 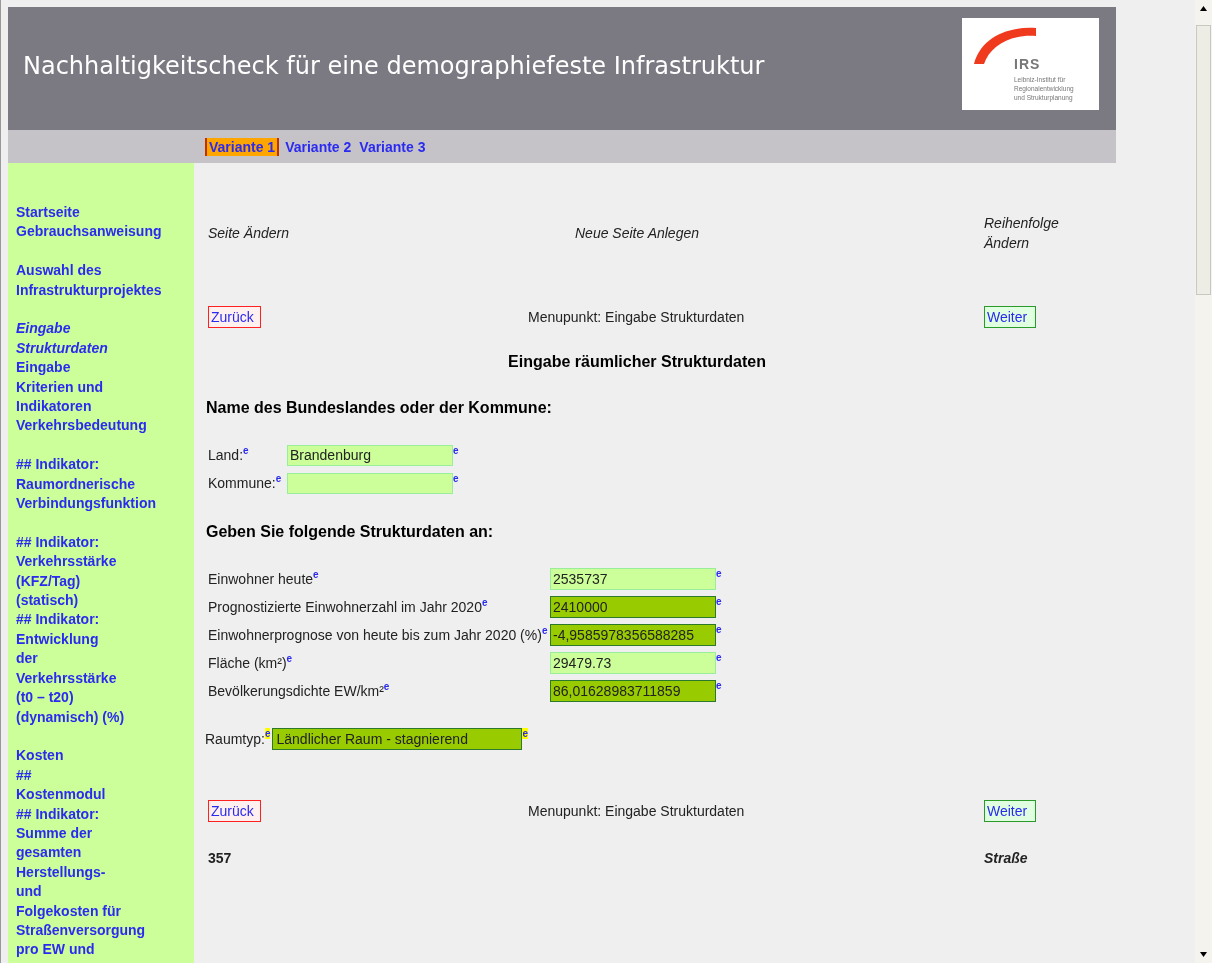 I want to click on field-label: Land:, so click(x=226, y=455).